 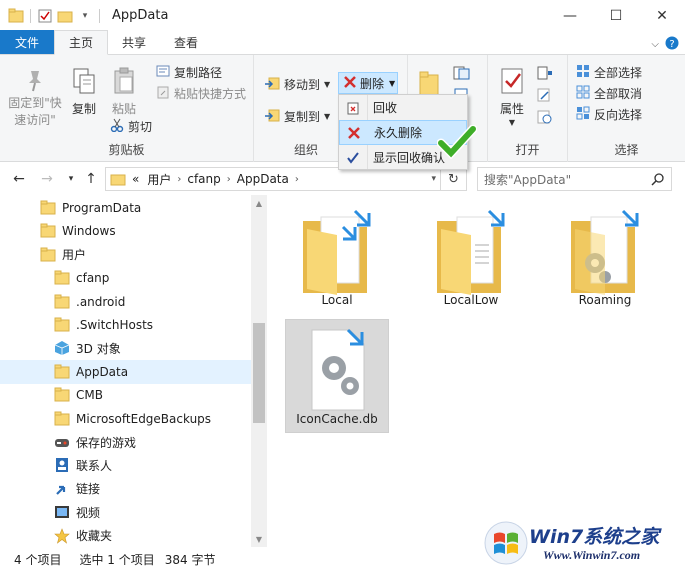 What do you see at coordinates (65, 16) in the screenshot?
I see `new-folder-qat-icon` at bounding box center [65, 16].